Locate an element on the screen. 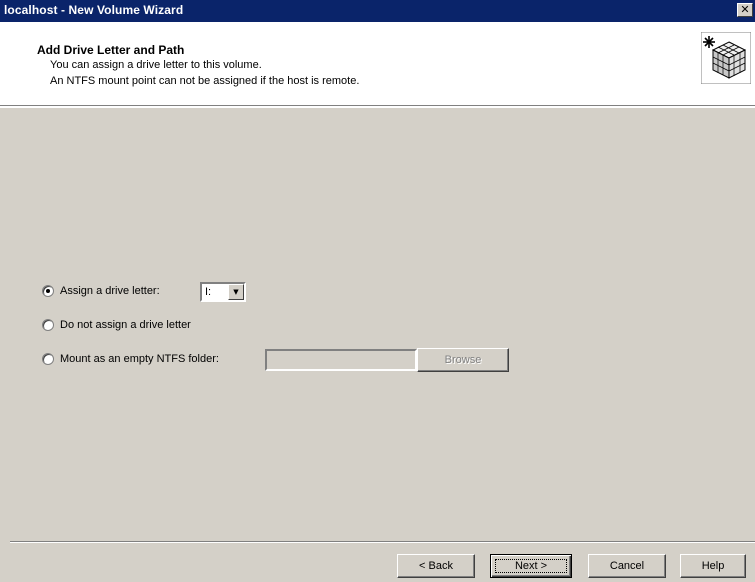  mount-folder-label: Mount as an empty NTFS folder: is located at coordinates (139, 359).